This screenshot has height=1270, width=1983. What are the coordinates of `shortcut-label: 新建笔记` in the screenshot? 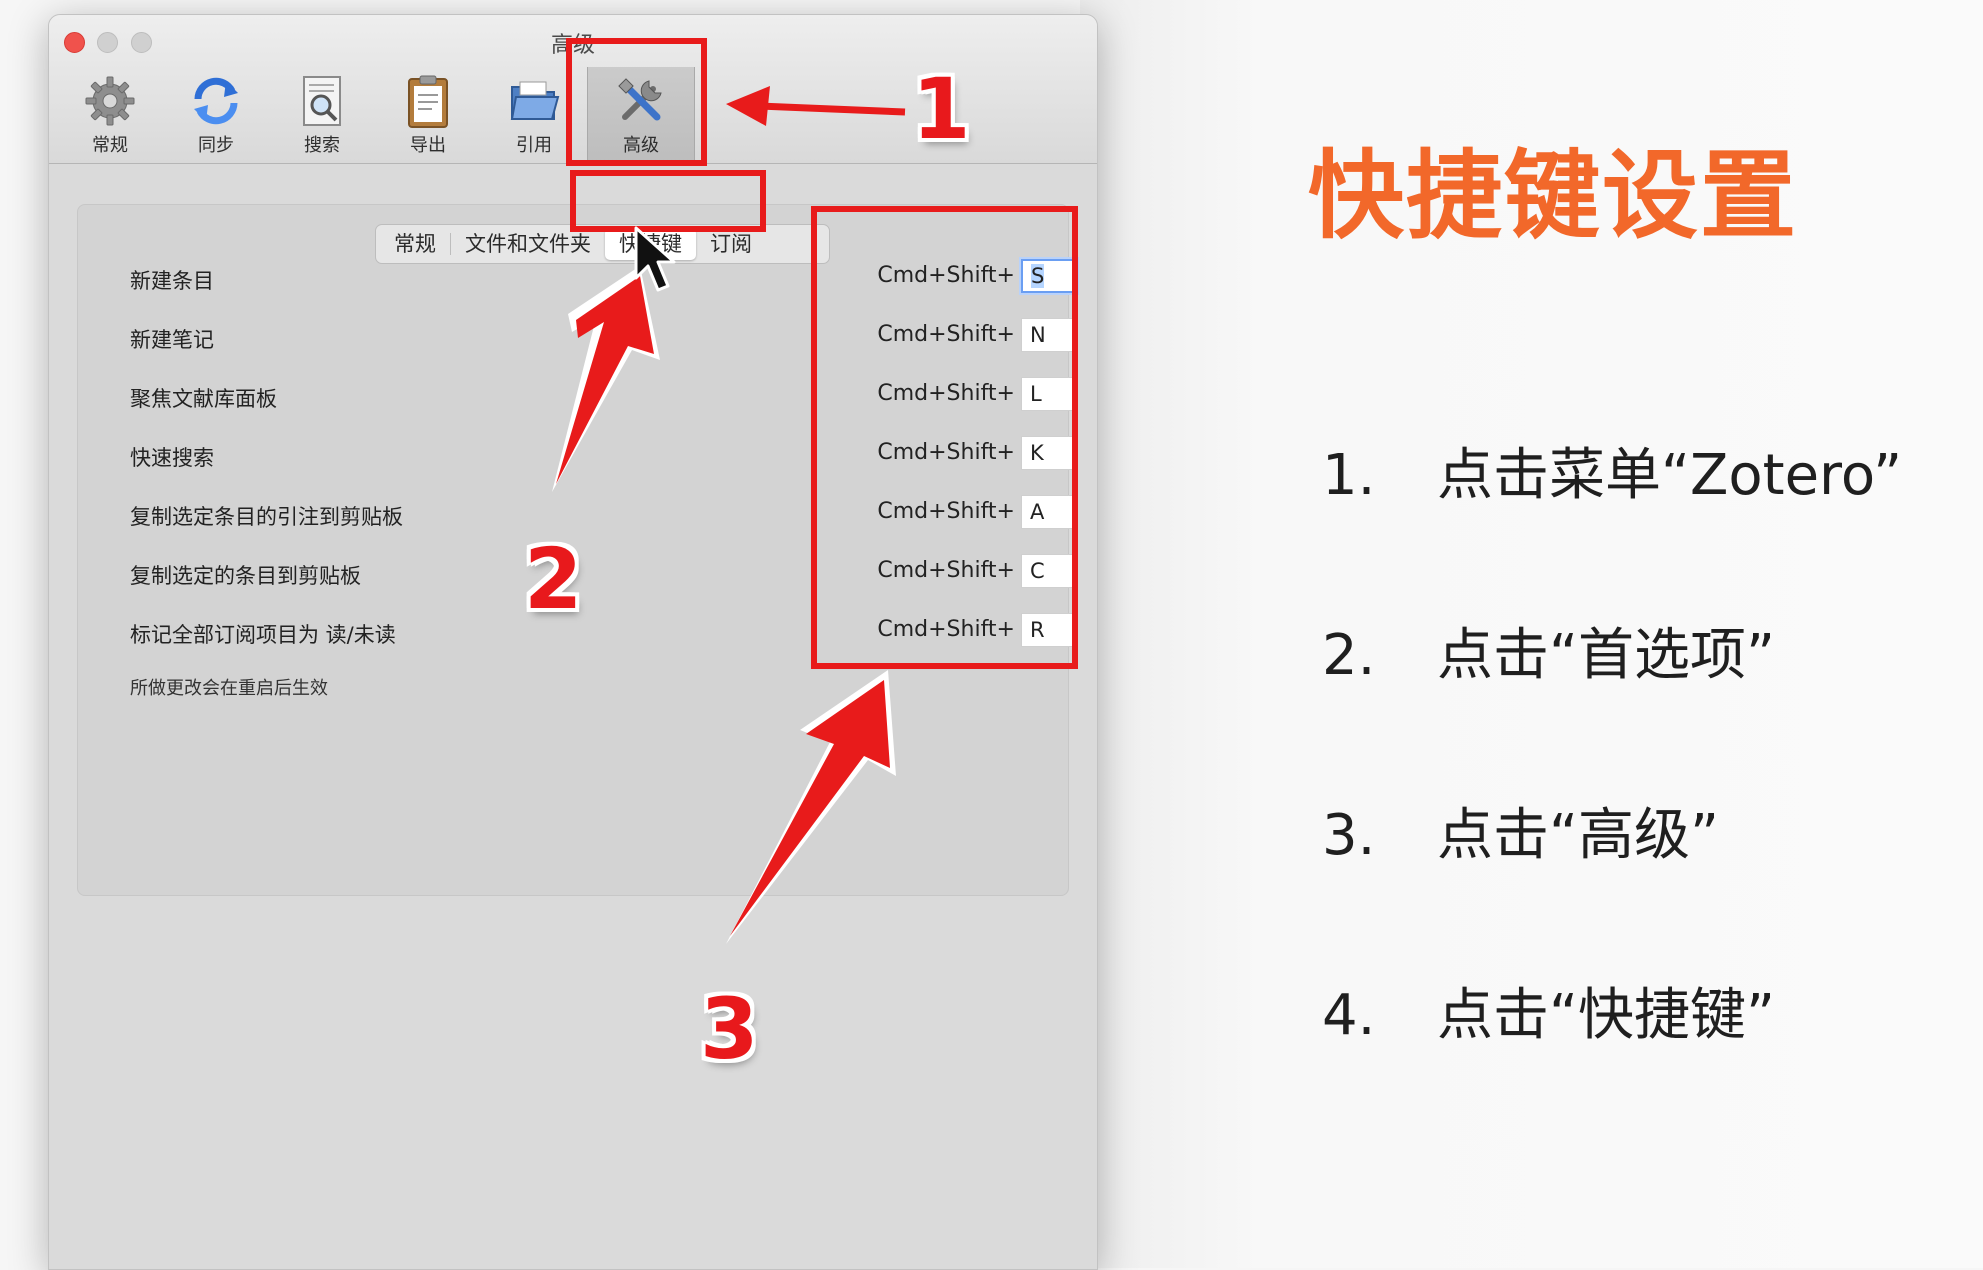 It's located at (172, 340).